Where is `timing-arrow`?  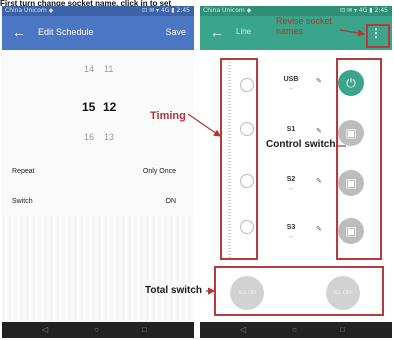 timing-arrow is located at coordinates (204, 125).